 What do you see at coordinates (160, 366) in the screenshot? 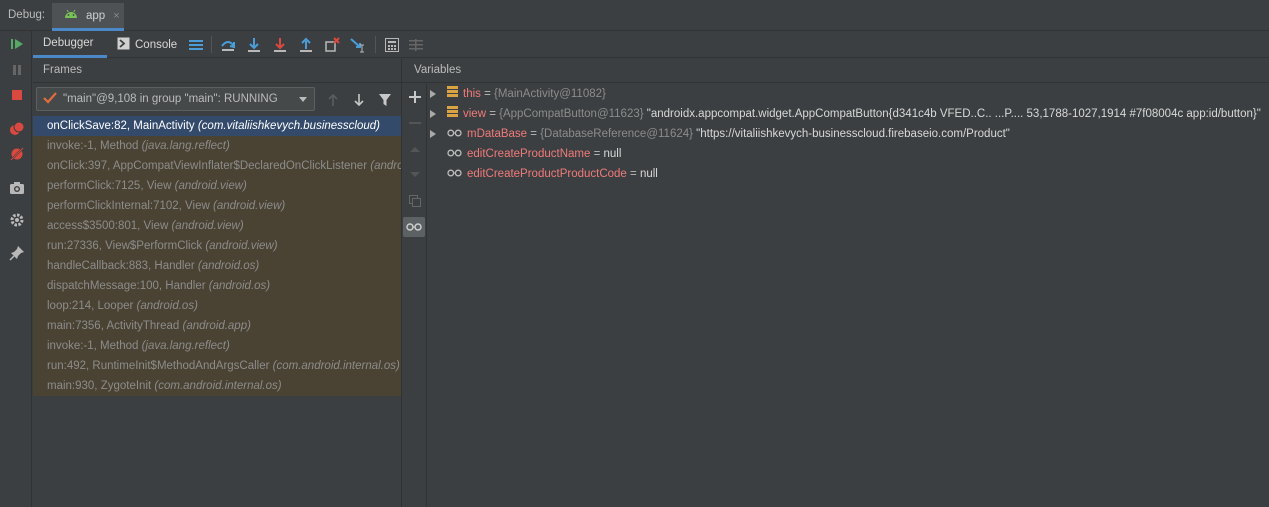
I see `frame-method: run:492, RuntimeInit$MethodAndArgsCaller` at bounding box center [160, 366].